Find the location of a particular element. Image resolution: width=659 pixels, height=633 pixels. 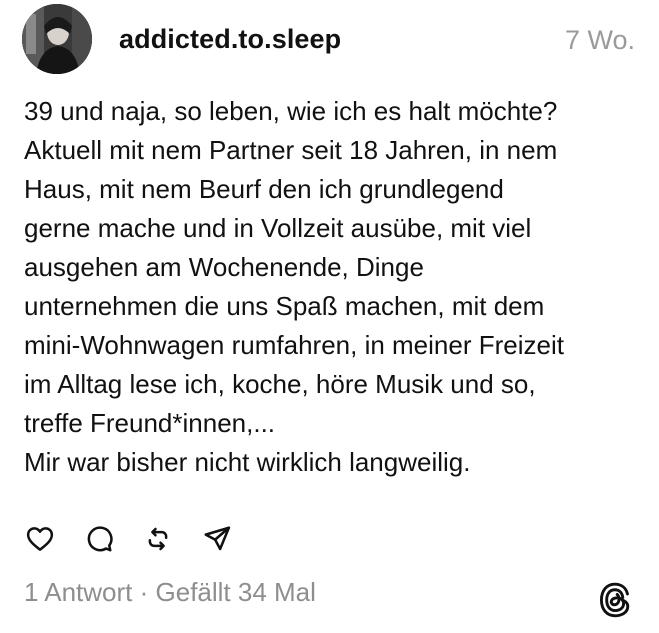

repost-button is located at coordinates (158, 539).